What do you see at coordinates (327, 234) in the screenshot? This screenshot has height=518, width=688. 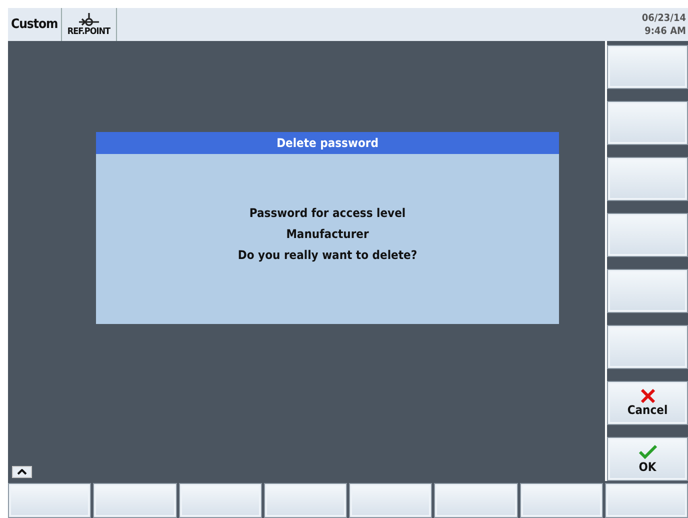 I see `dialog-message: Manufacturer` at bounding box center [327, 234].